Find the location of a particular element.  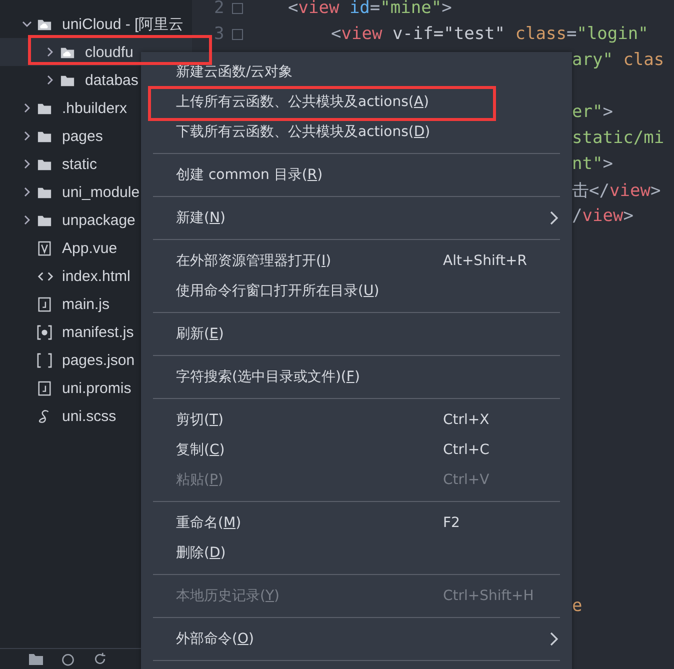

folder-icon is located at coordinates (36, 659).